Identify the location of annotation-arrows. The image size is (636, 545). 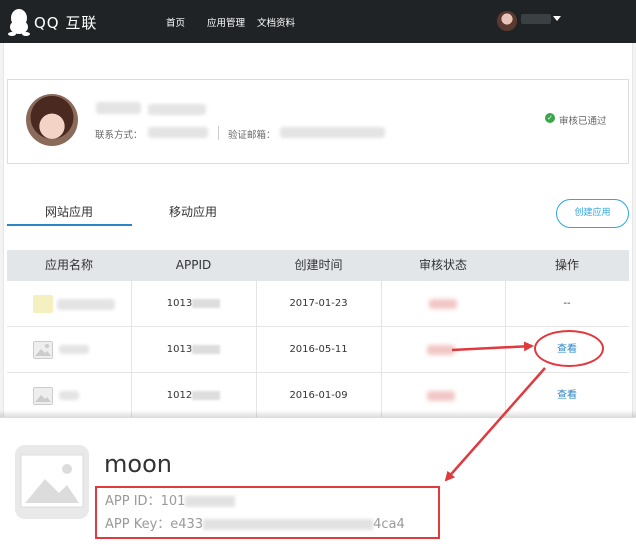
(495, 411).